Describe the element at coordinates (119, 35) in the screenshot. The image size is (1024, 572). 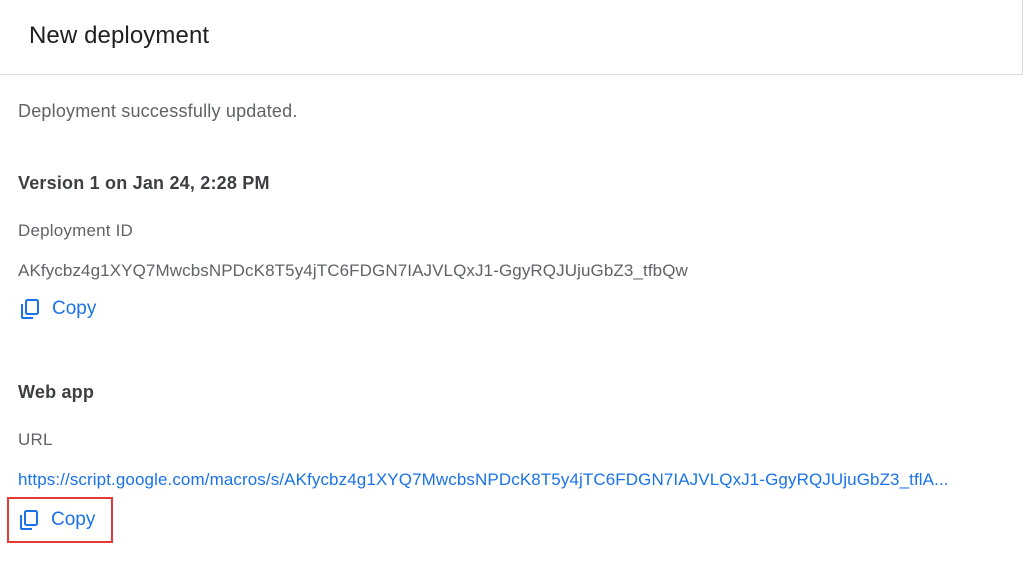
I see `dialog-title: New deployment` at that location.